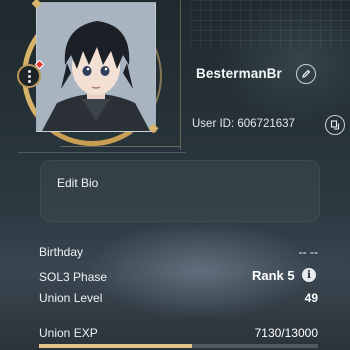 Image resolution: width=350 pixels, height=350 pixels. What do you see at coordinates (308, 252) in the screenshot?
I see `birthday-value: -- --` at bounding box center [308, 252].